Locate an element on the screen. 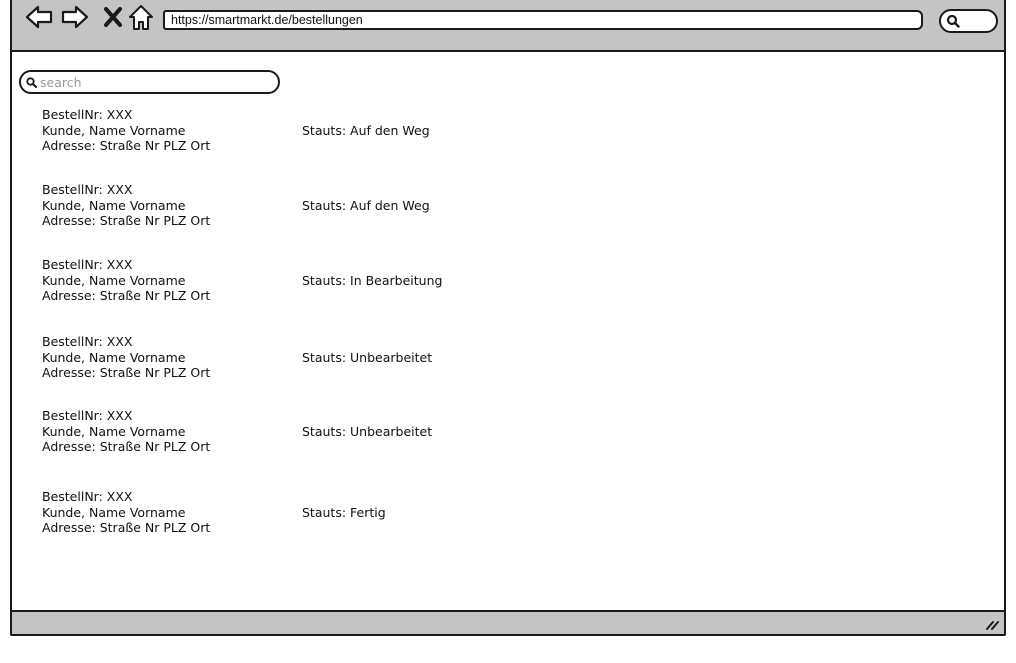 This screenshot has width=1016, height=663. order-status: Stauts: In Bearbeitung is located at coordinates (372, 280).